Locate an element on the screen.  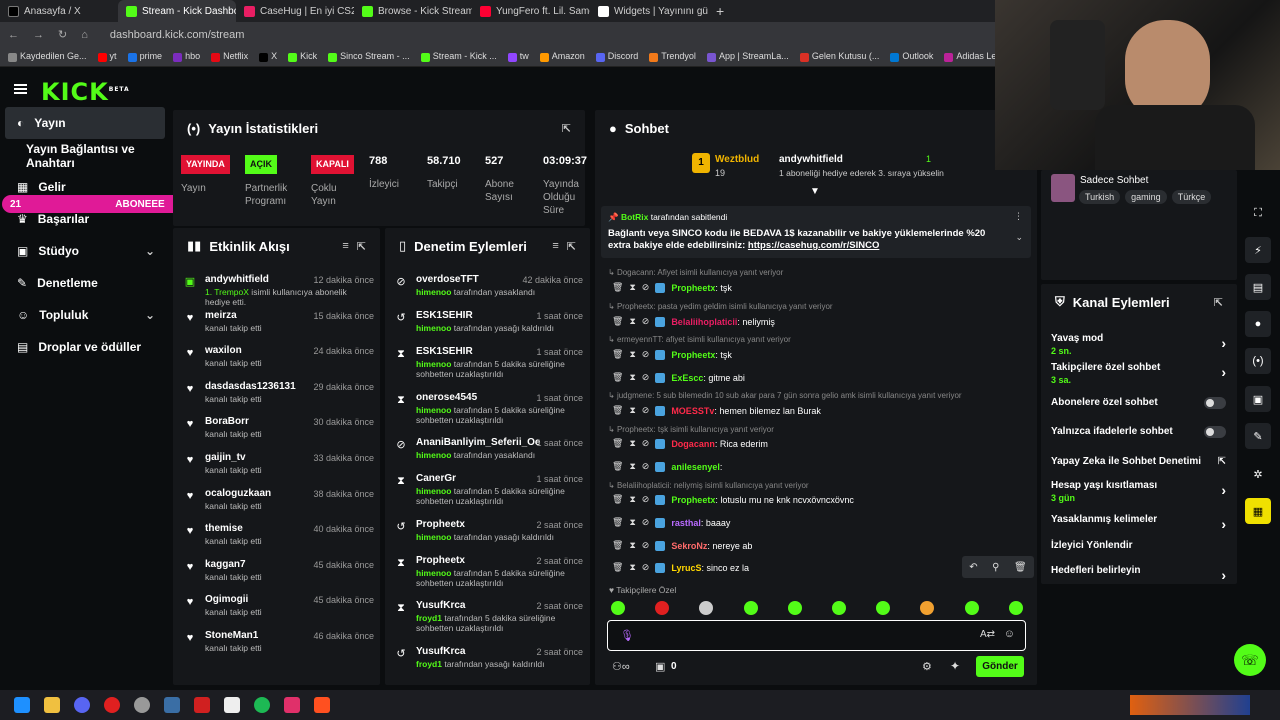
bookmark-item: X is located at coordinates (268, 56).